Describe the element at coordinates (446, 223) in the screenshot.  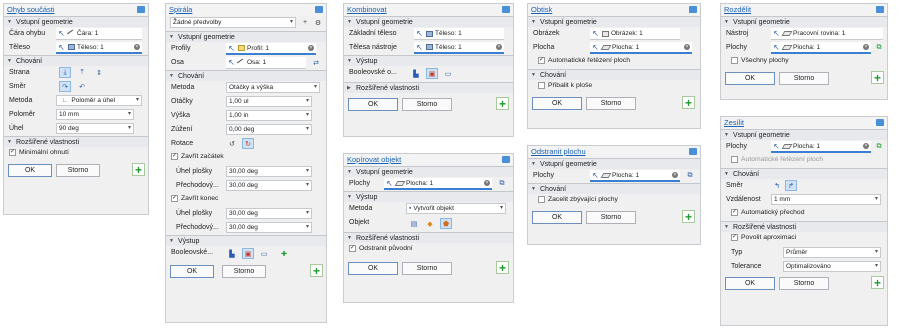
I see `composite-object-icon: ⬟` at that location.